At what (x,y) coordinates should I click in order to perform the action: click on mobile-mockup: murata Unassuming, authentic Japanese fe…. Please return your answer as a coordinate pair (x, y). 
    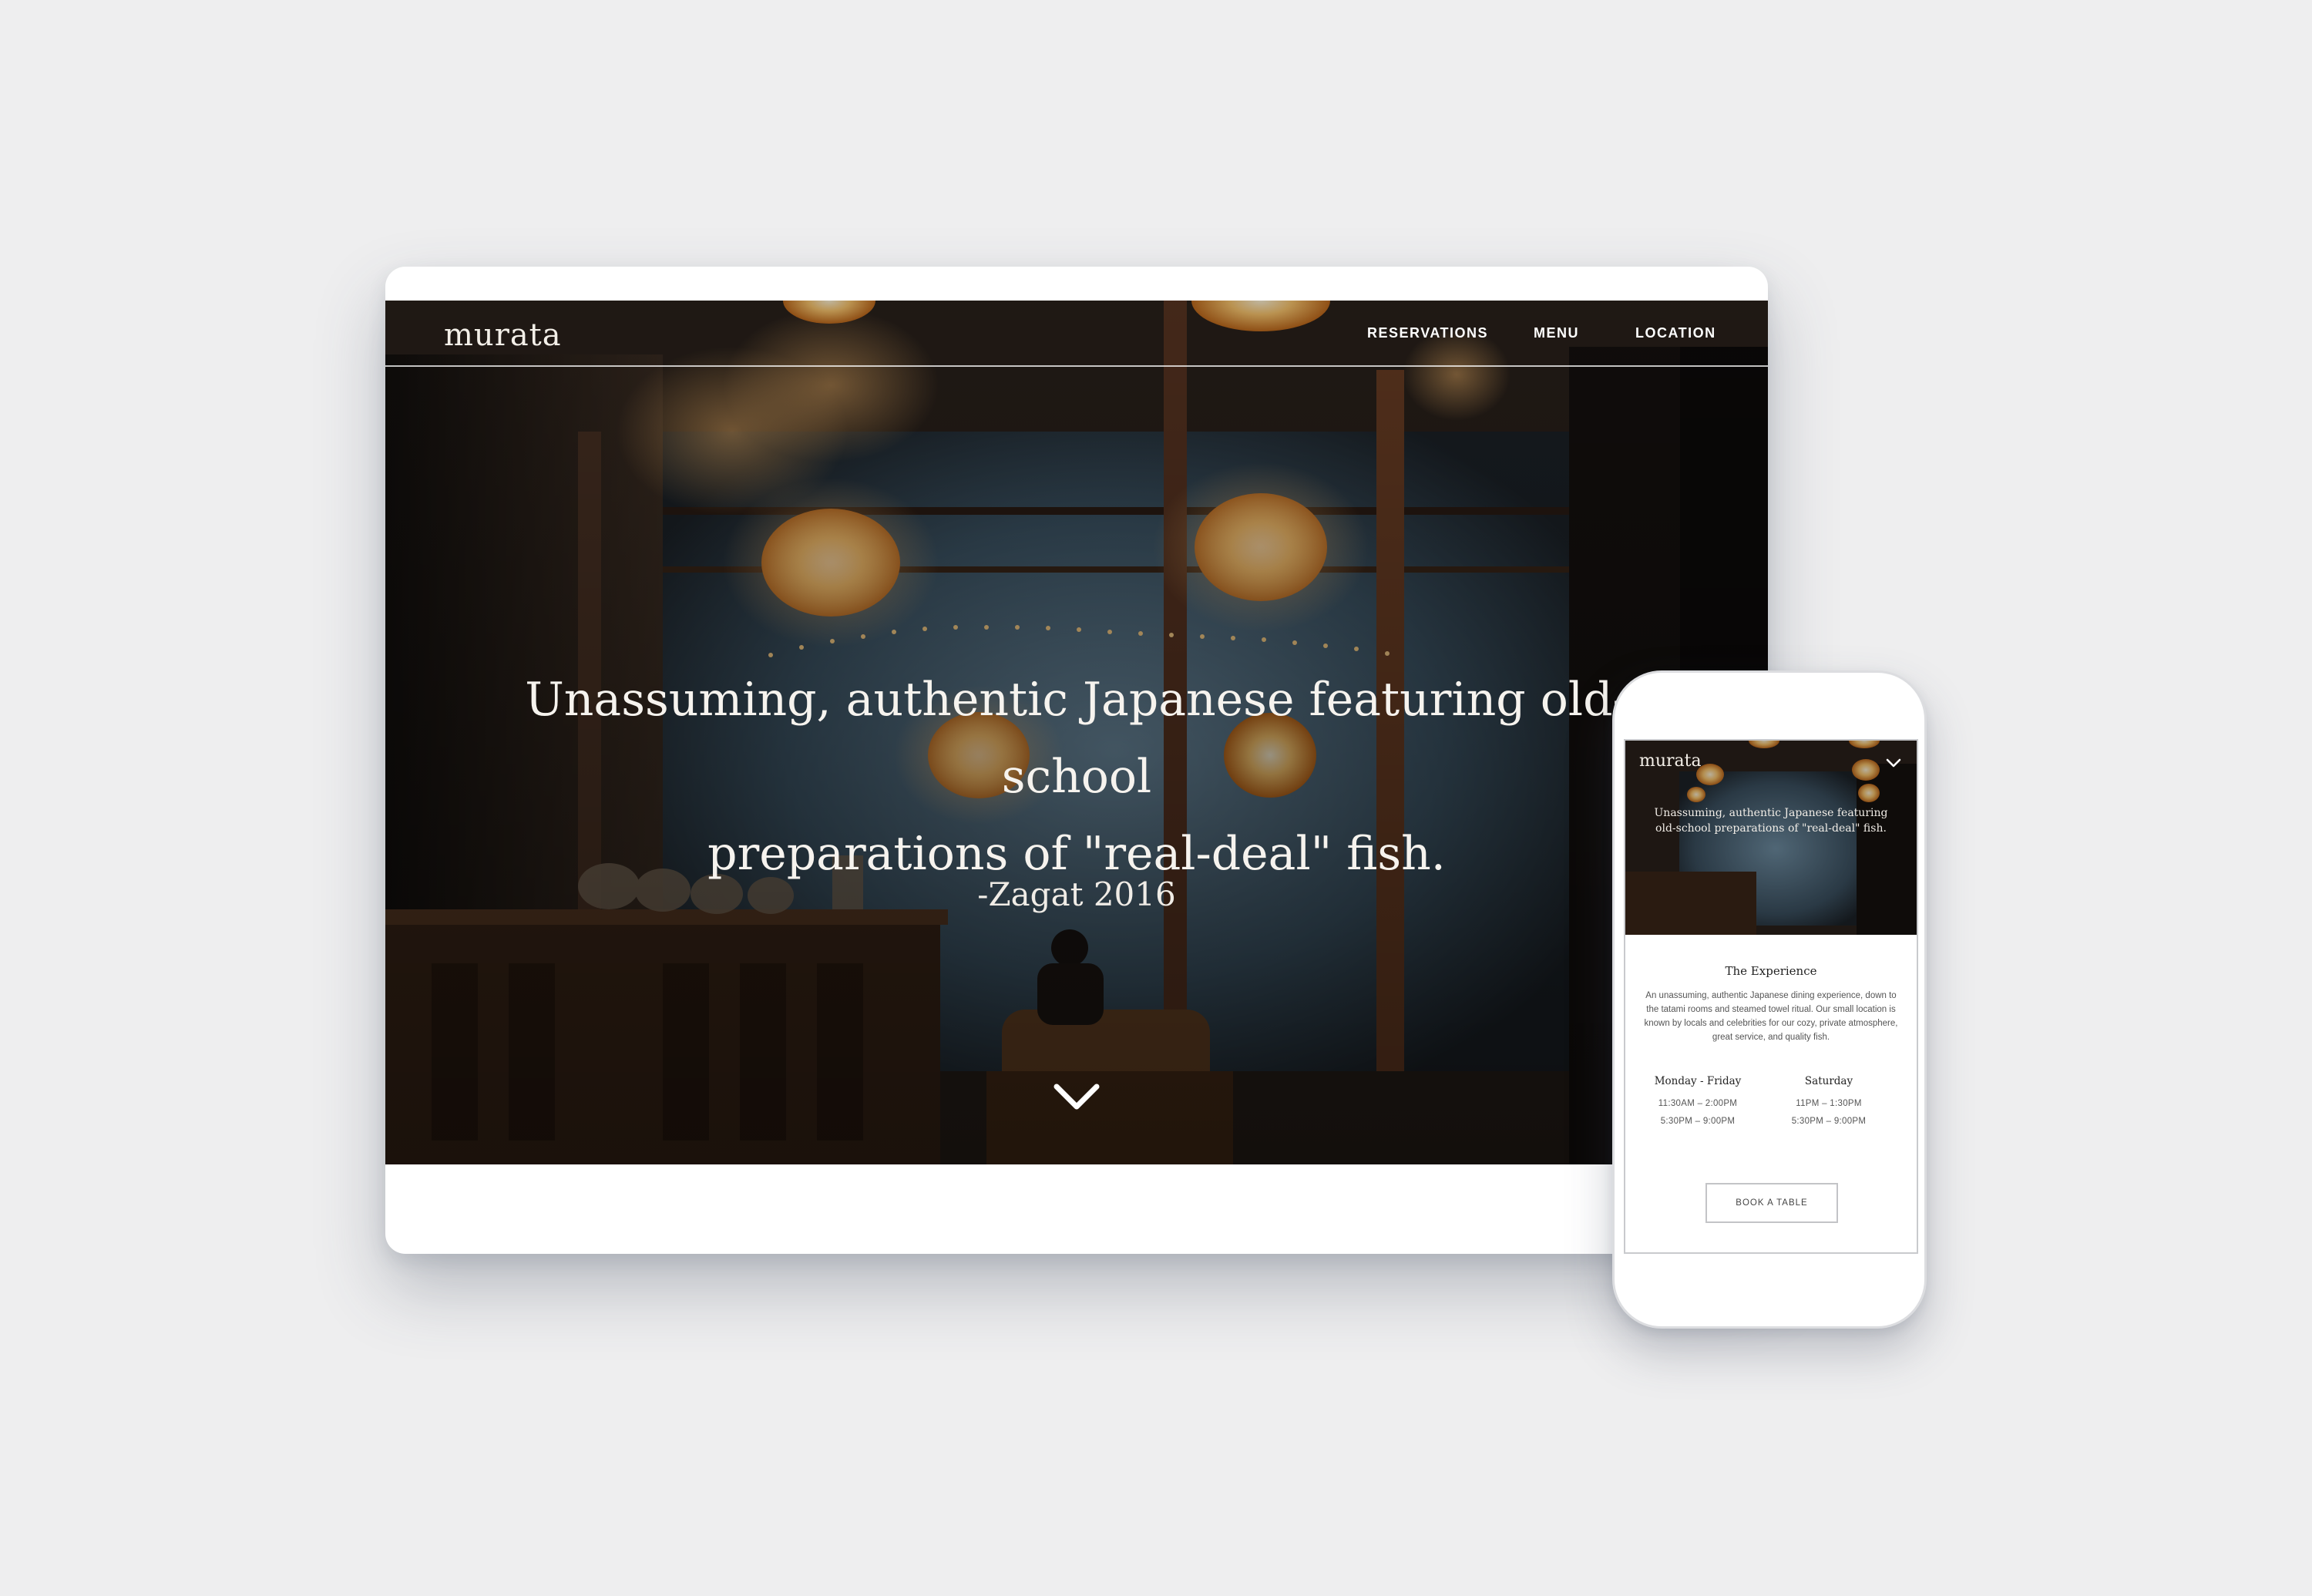
    Looking at the image, I should click on (1769, 999).